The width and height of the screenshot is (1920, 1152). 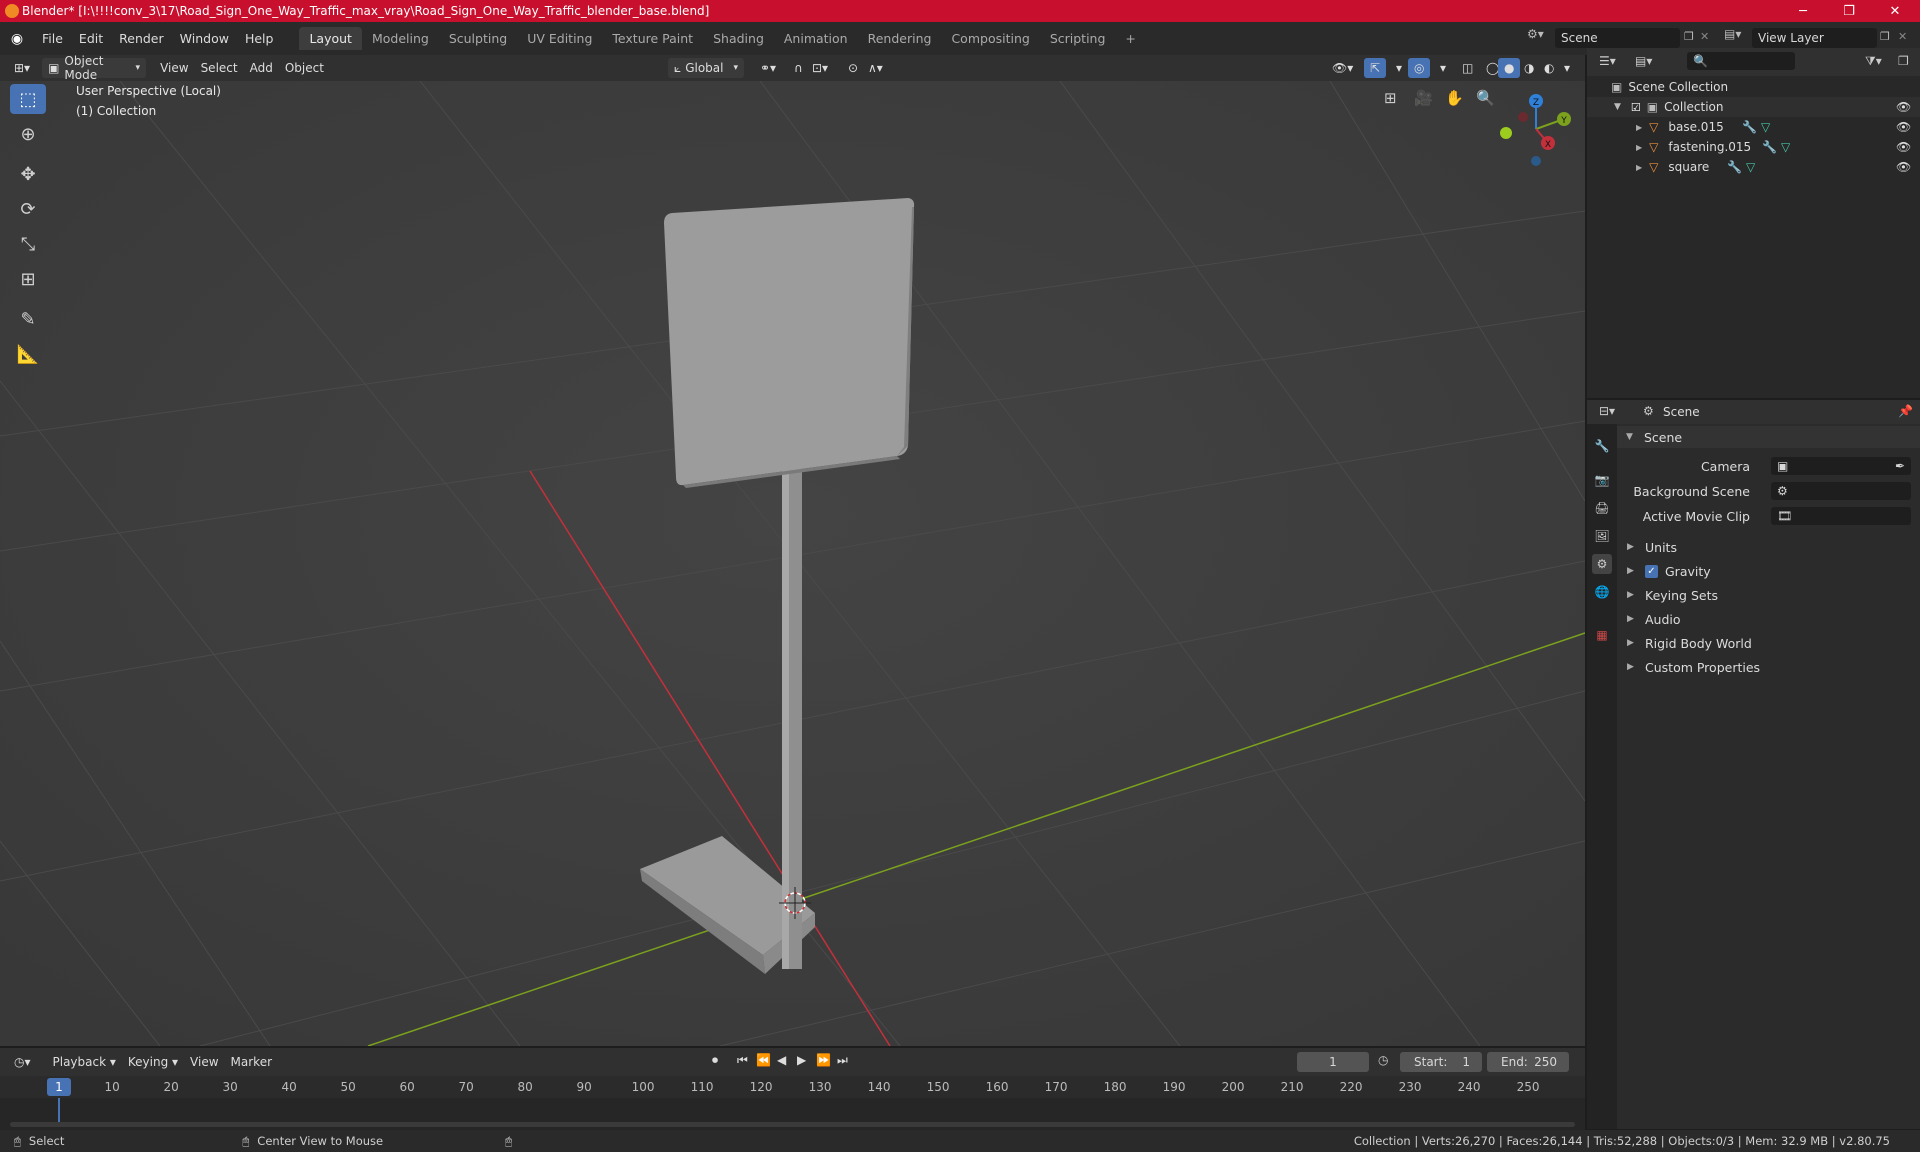 What do you see at coordinates (742, 1060) in the screenshot?
I see `jump-start-icon: ⏮` at bounding box center [742, 1060].